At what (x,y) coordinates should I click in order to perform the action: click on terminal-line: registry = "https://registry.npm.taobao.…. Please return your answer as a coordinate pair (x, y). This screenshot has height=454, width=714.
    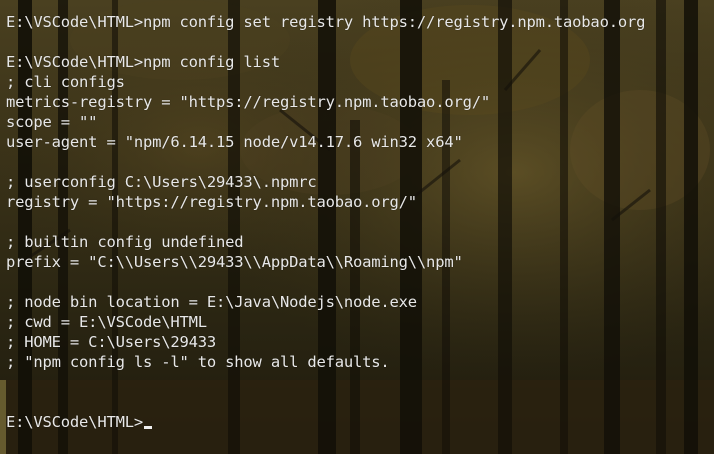
    Looking at the image, I should click on (211, 202).